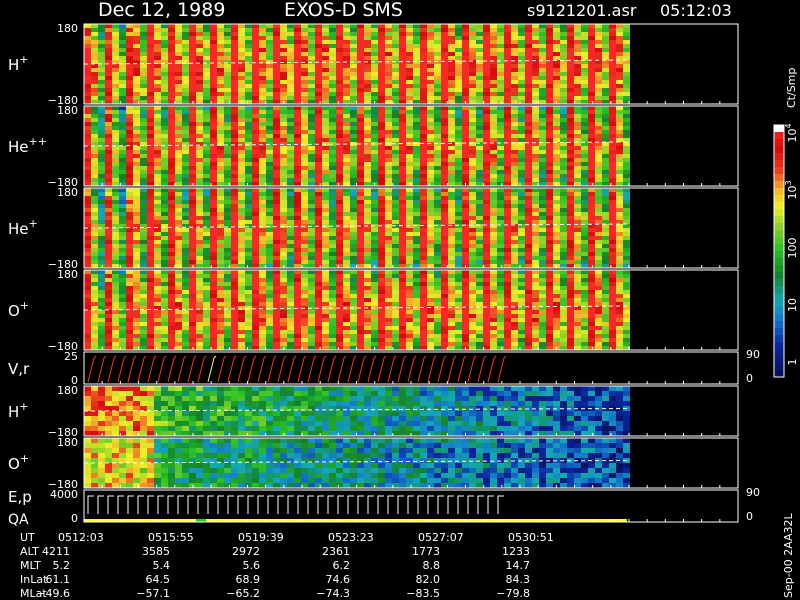 Image resolution: width=800 pixels, height=600 pixels. What do you see at coordinates (64, 494) in the screenshot?
I see `panel-ymax-label: 4000` at bounding box center [64, 494].